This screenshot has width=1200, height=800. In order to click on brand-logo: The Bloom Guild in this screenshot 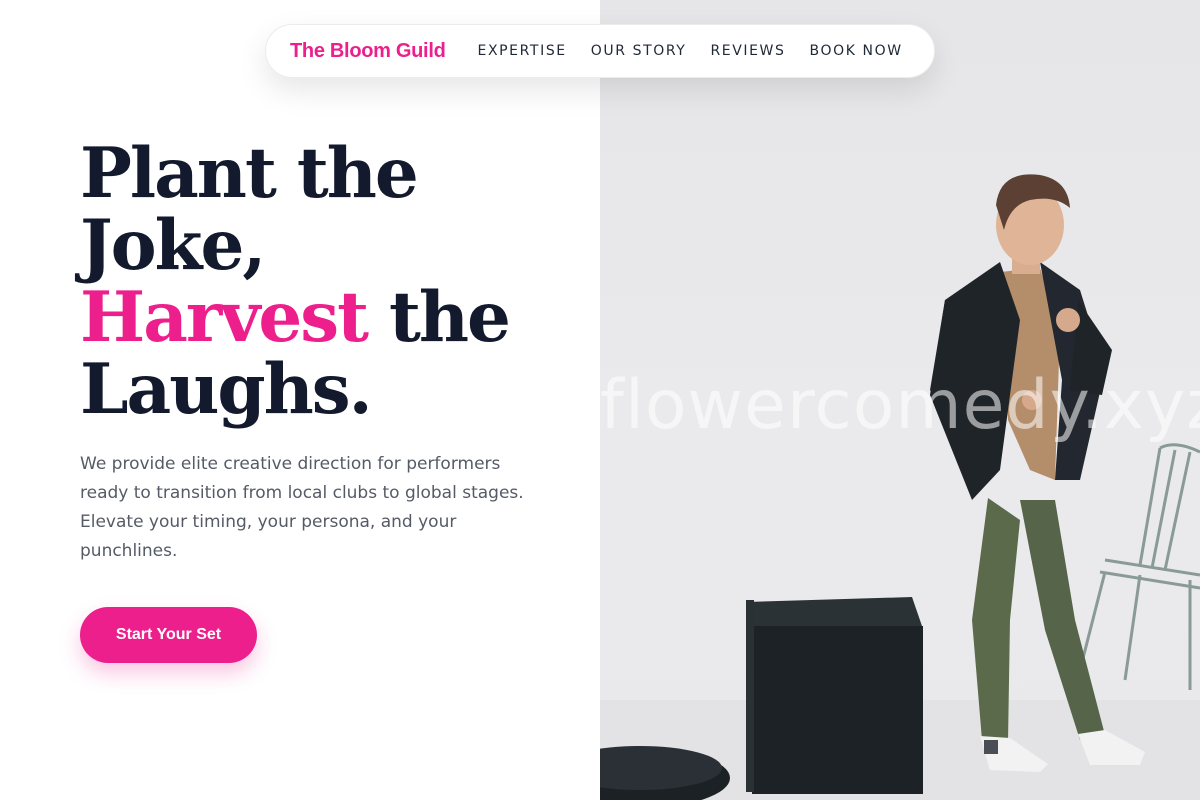, I will do `click(368, 51)`.